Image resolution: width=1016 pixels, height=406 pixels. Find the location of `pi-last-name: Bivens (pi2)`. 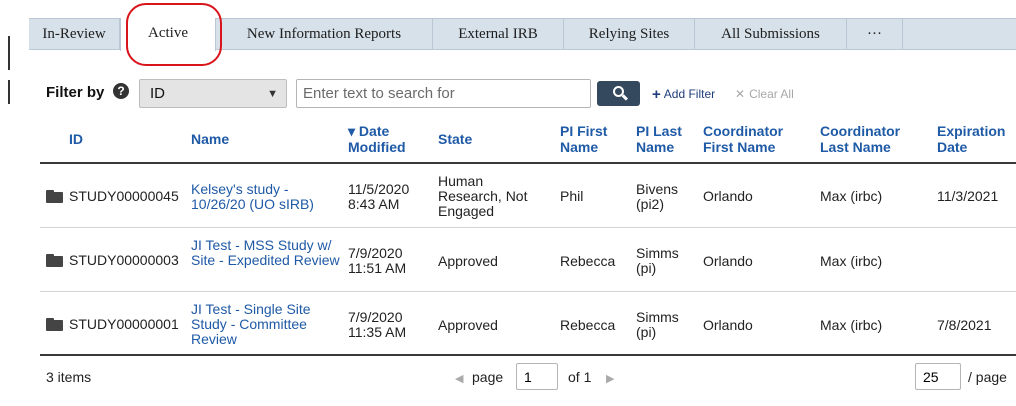

pi-last-name: Bivens (pi2) is located at coordinates (657, 196).